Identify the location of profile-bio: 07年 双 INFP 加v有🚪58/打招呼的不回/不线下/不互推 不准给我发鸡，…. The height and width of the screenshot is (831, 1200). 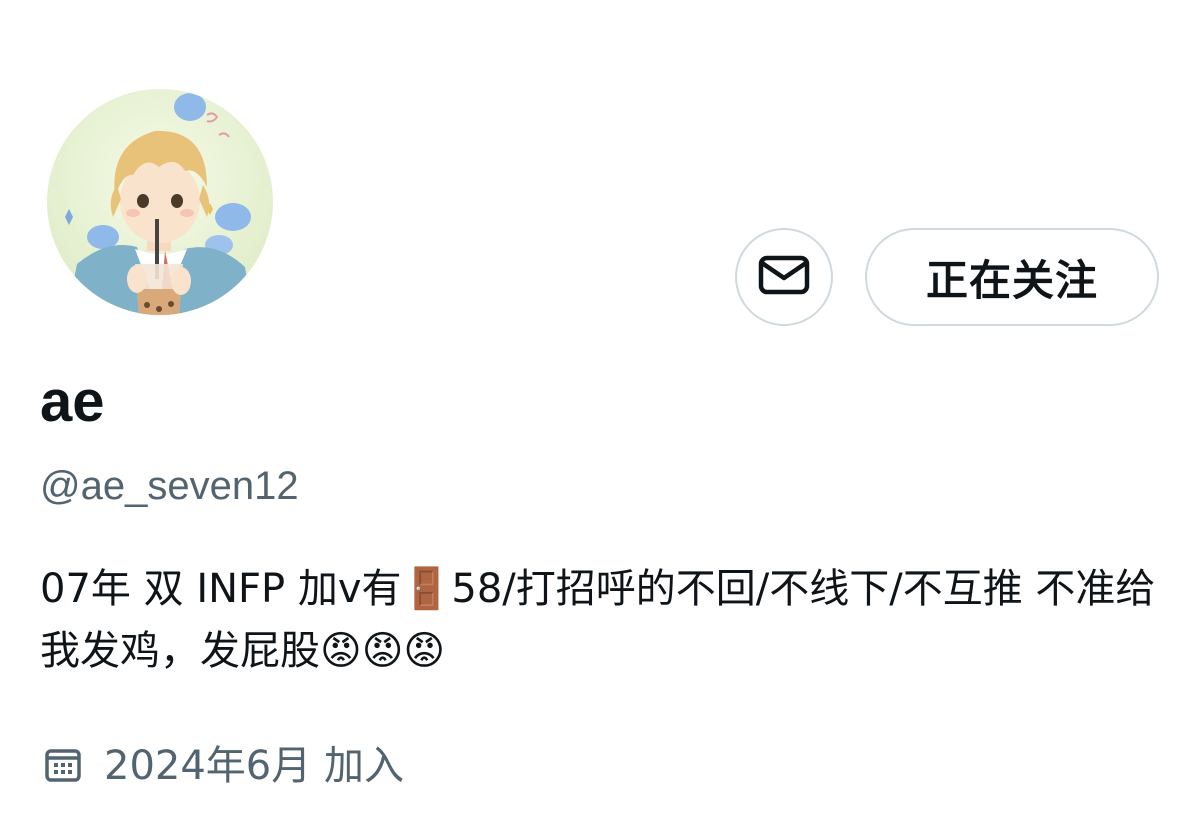
(598, 620).